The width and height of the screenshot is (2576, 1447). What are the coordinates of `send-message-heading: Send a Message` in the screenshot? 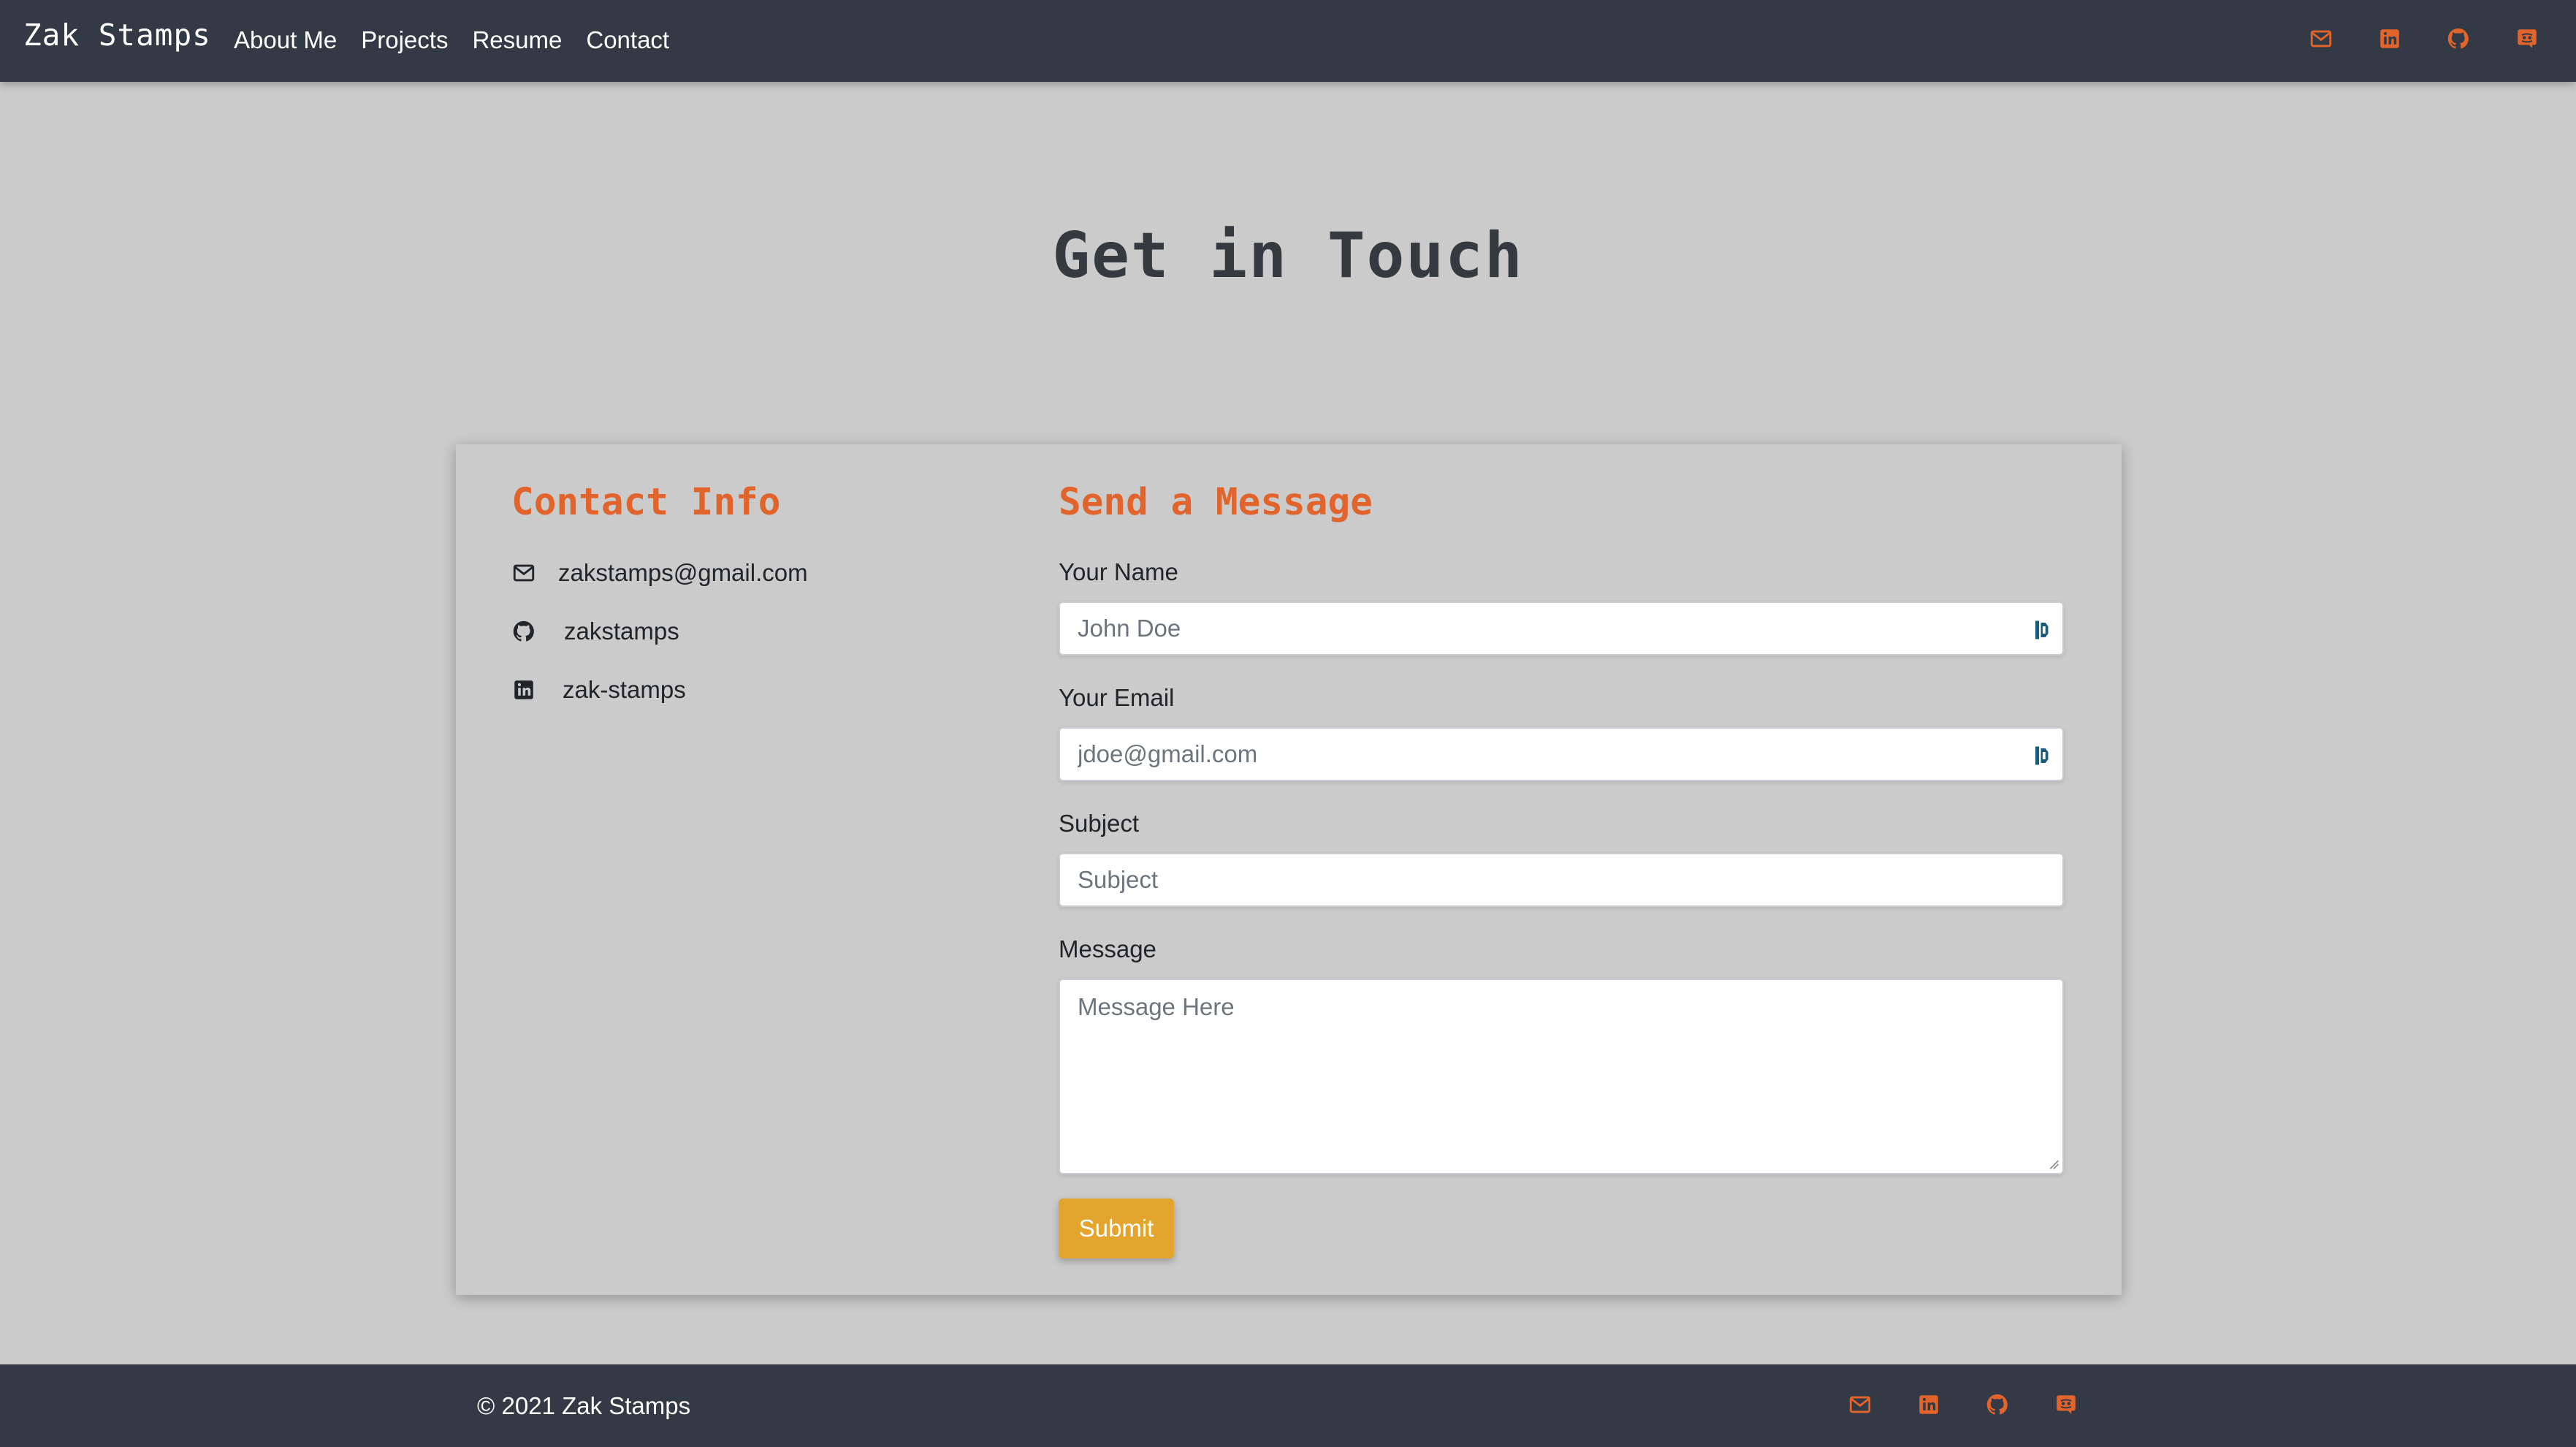 It's located at (1216, 502).